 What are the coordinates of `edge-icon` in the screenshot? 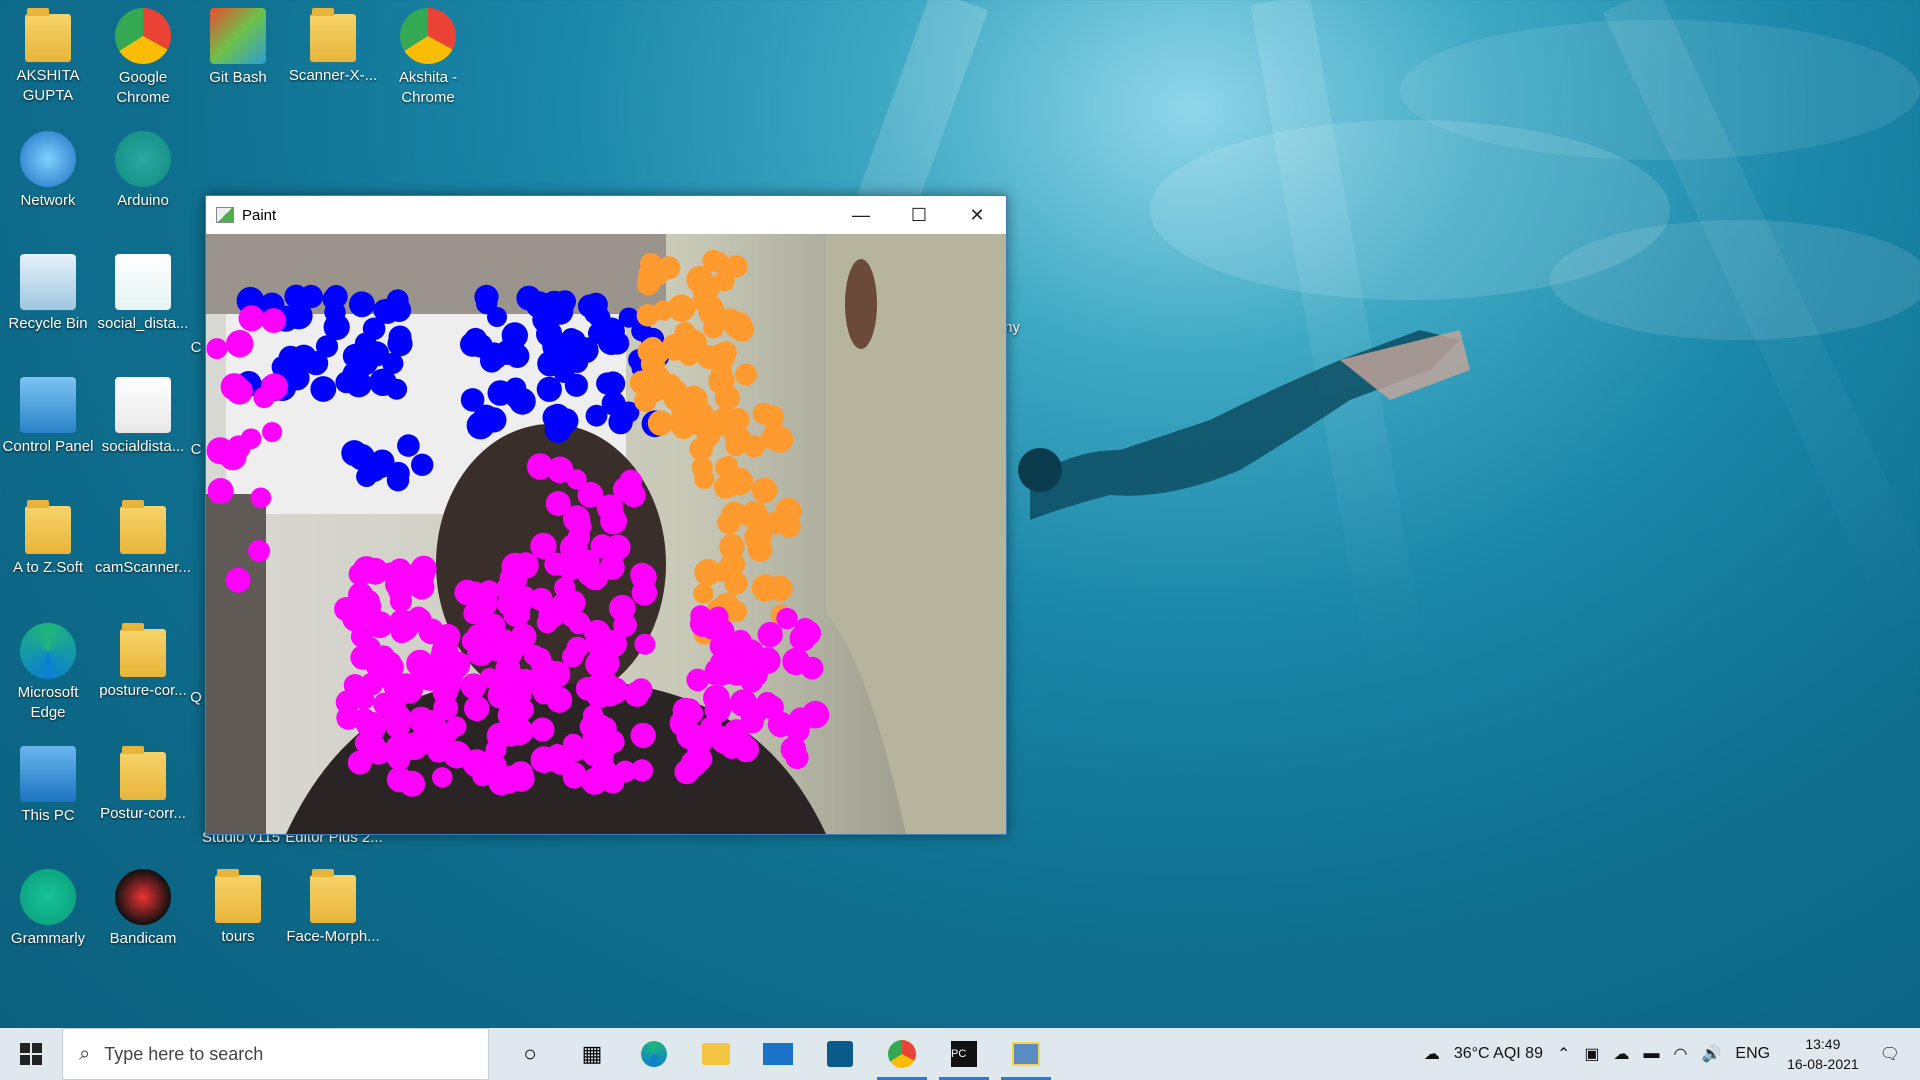 It's located at (48, 651).